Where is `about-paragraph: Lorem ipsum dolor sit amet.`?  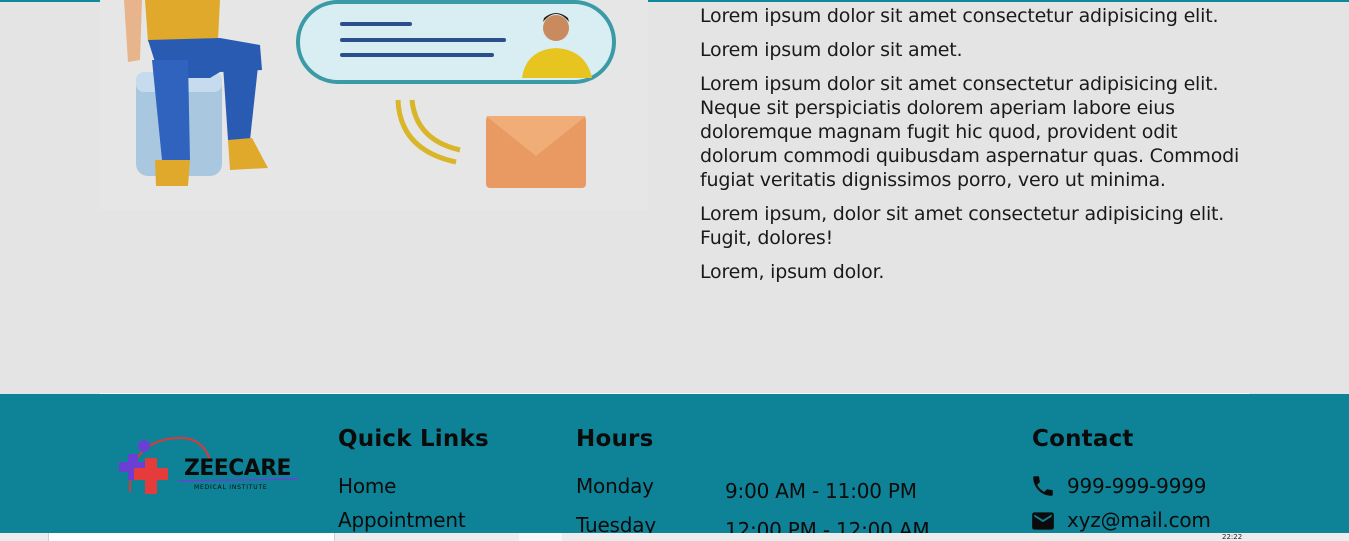 about-paragraph: Lorem ipsum dolor sit amet. is located at coordinates (831, 50).